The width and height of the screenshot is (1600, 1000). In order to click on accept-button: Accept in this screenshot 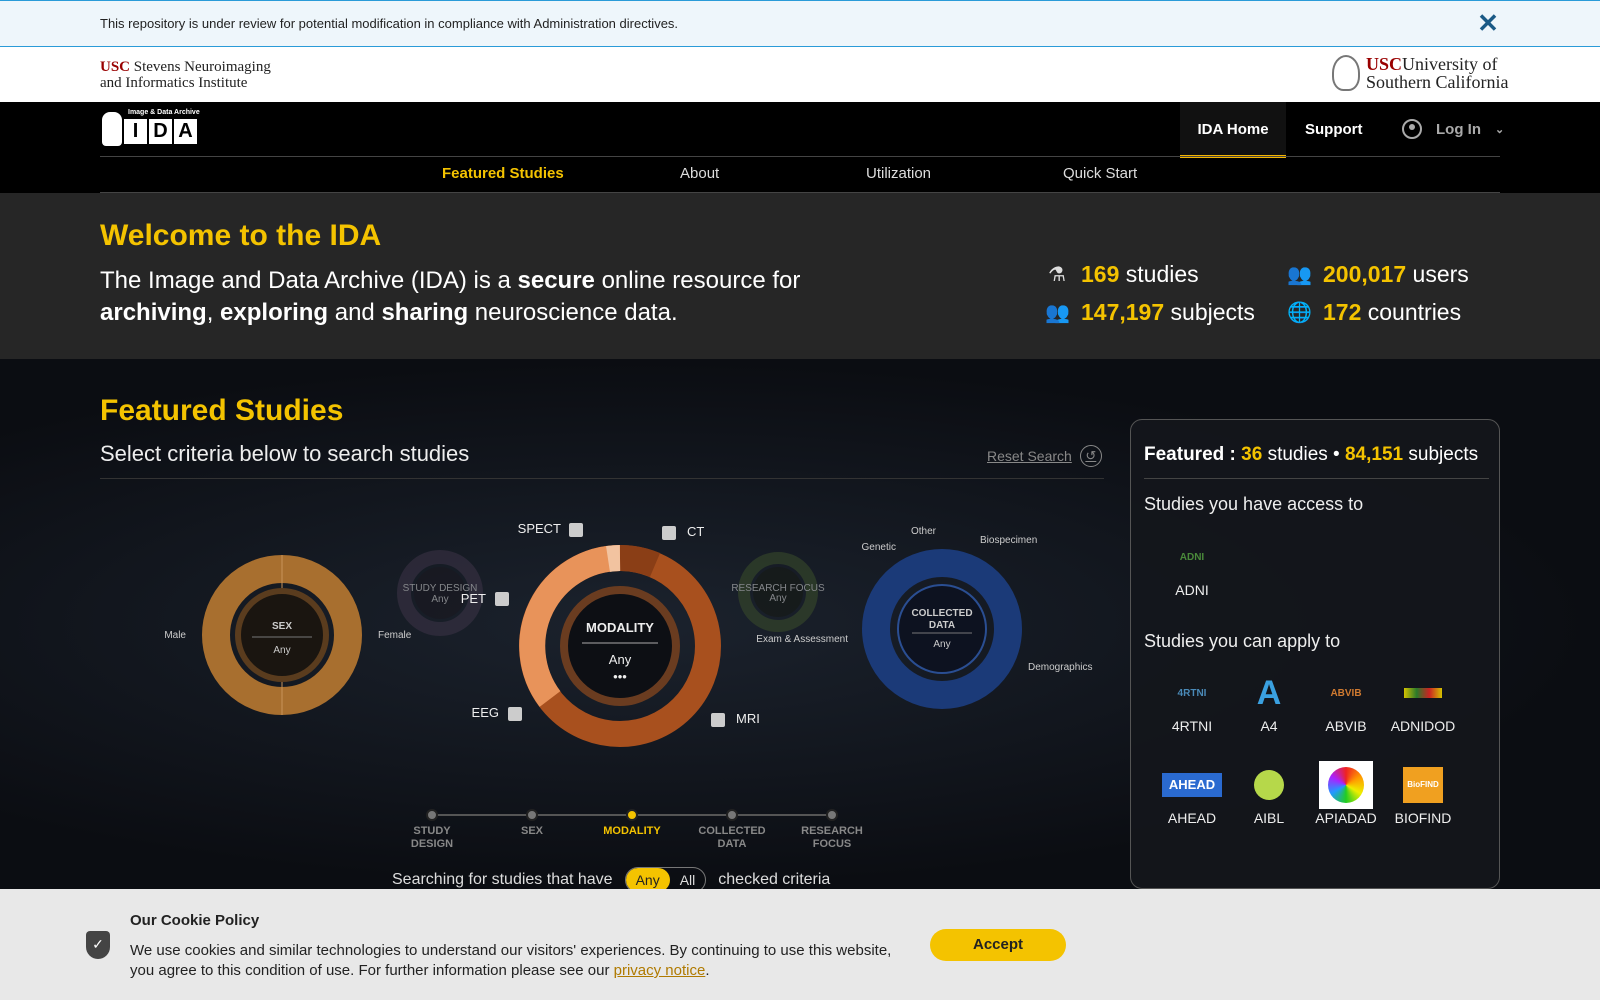, I will do `click(998, 945)`.